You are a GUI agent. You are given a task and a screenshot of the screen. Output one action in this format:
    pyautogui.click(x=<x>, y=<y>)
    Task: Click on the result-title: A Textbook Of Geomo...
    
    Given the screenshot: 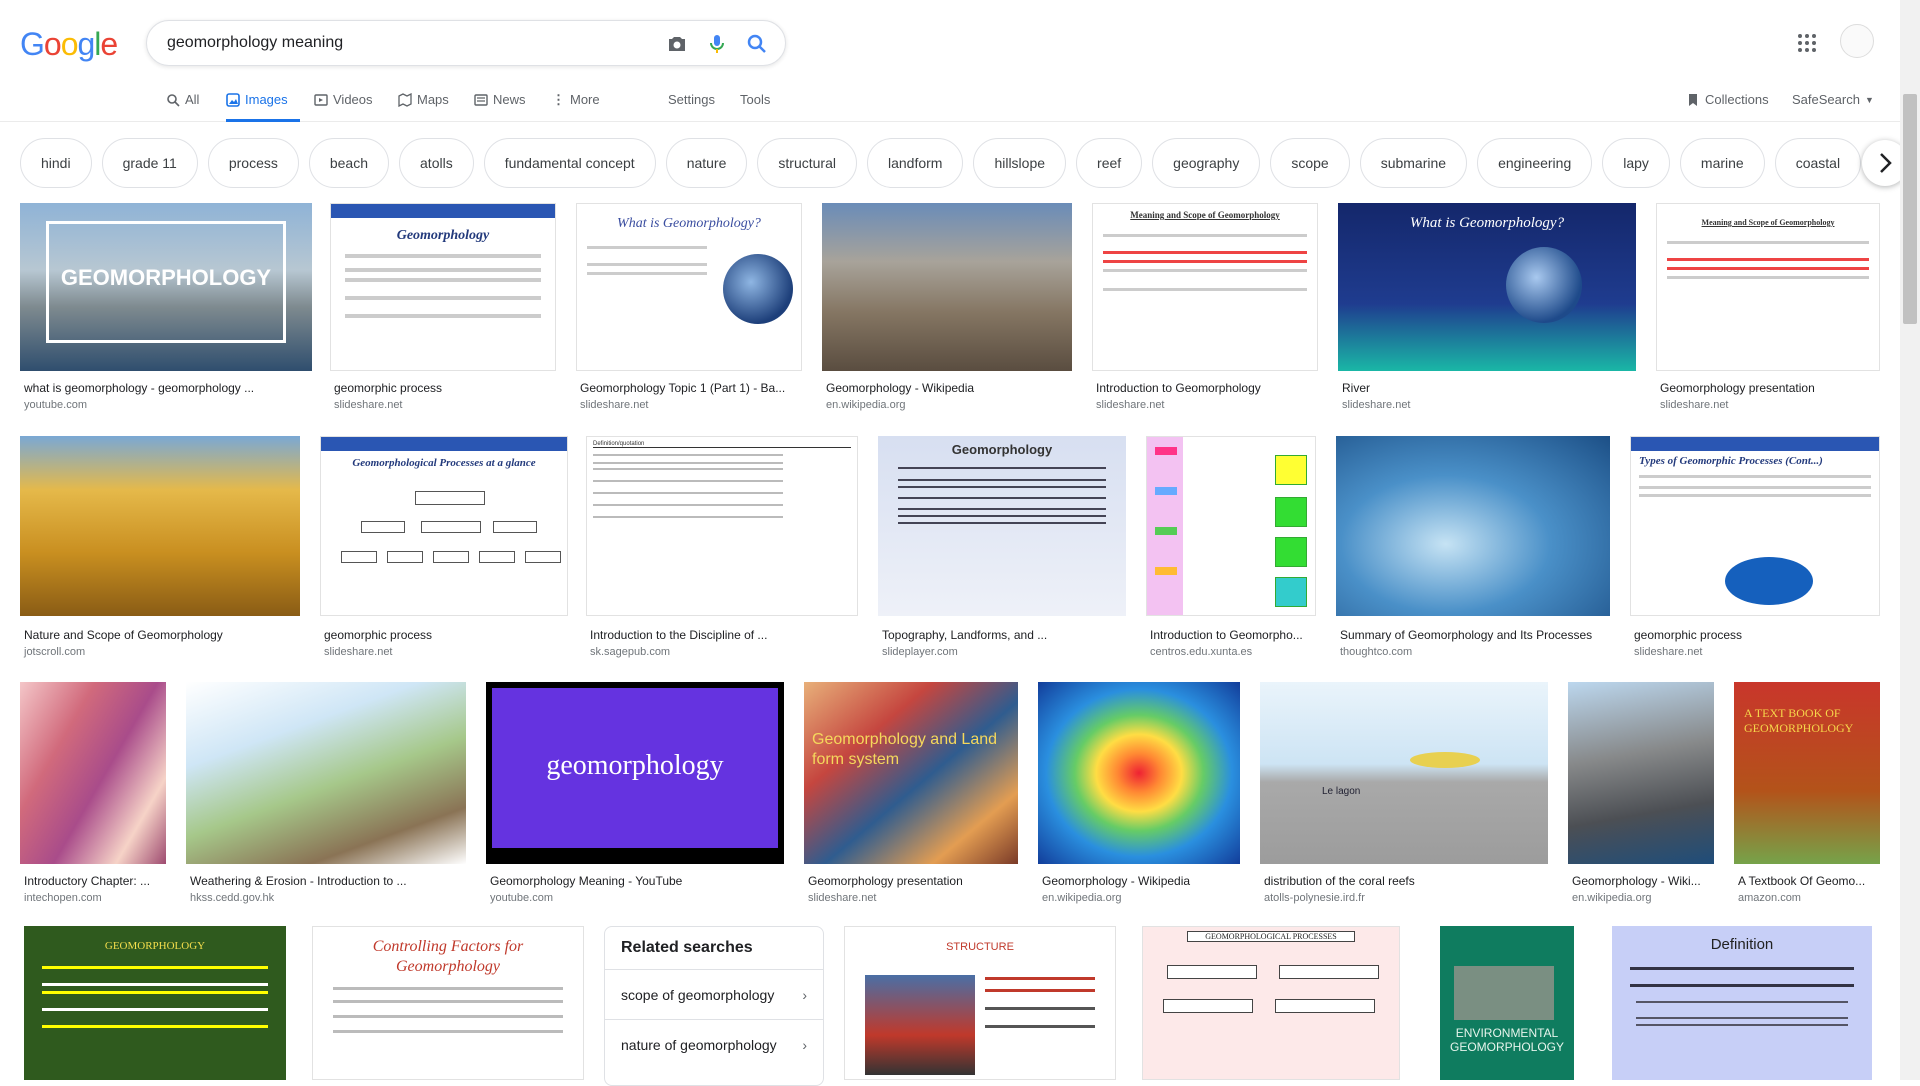 What is the action you would take?
    pyautogui.click(x=1809, y=881)
    